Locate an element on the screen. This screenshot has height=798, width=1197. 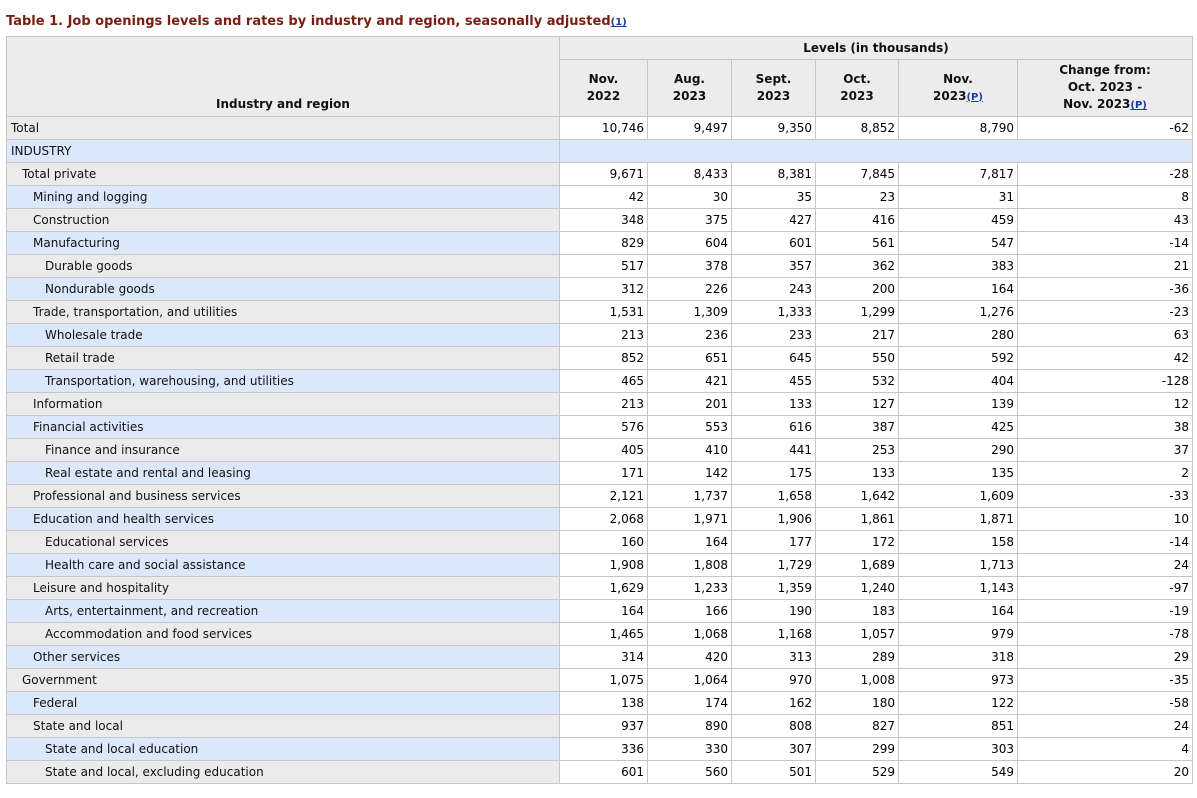
value-cell: 425 is located at coordinates (958, 427).